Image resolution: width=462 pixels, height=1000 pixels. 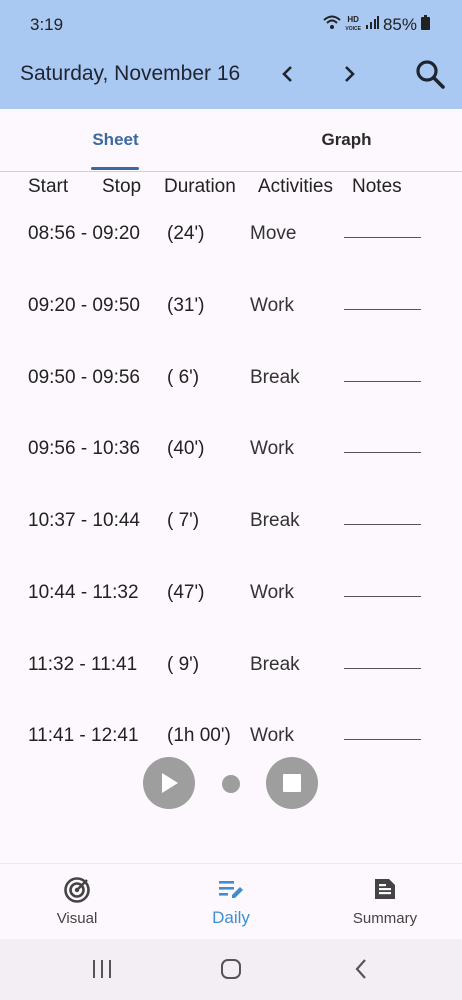 What do you see at coordinates (231, 618) in the screenshot?
I see `table-row: 10:44 - 11:32 (47') Work` at bounding box center [231, 618].